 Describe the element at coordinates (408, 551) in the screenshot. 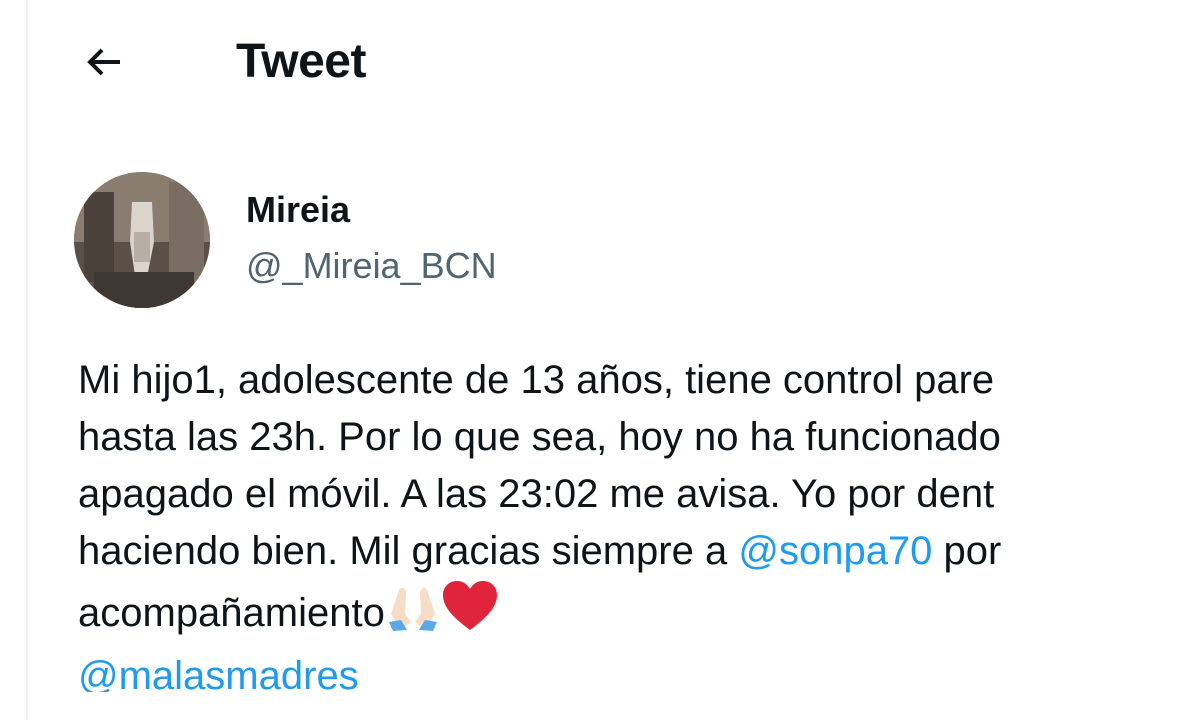

I see `tweet-text-segment: haciendo bien. Mil gracias siempre a` at that location.